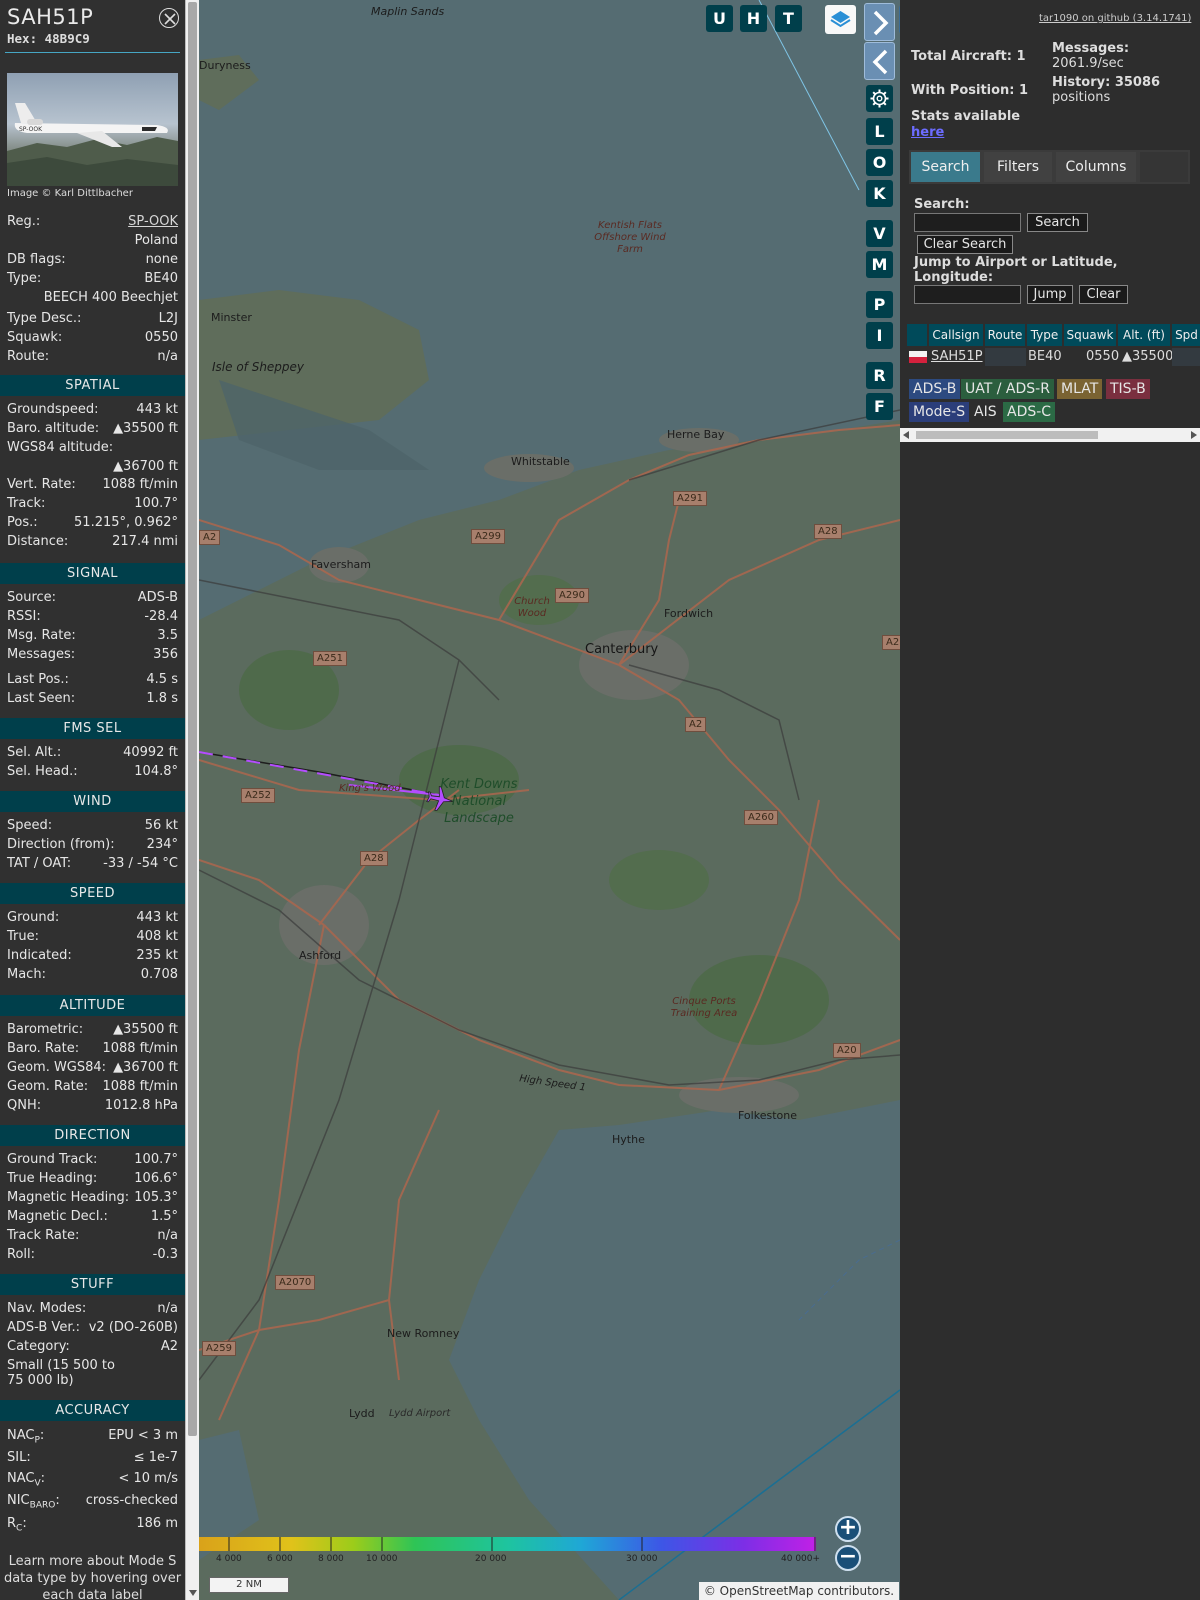 The height and width of the screenshot is (1600, 1200). What do you see at coordinates (33, 917) in the screenshot?
I see `info-label: Ground:` at bounding box center [33, 917].